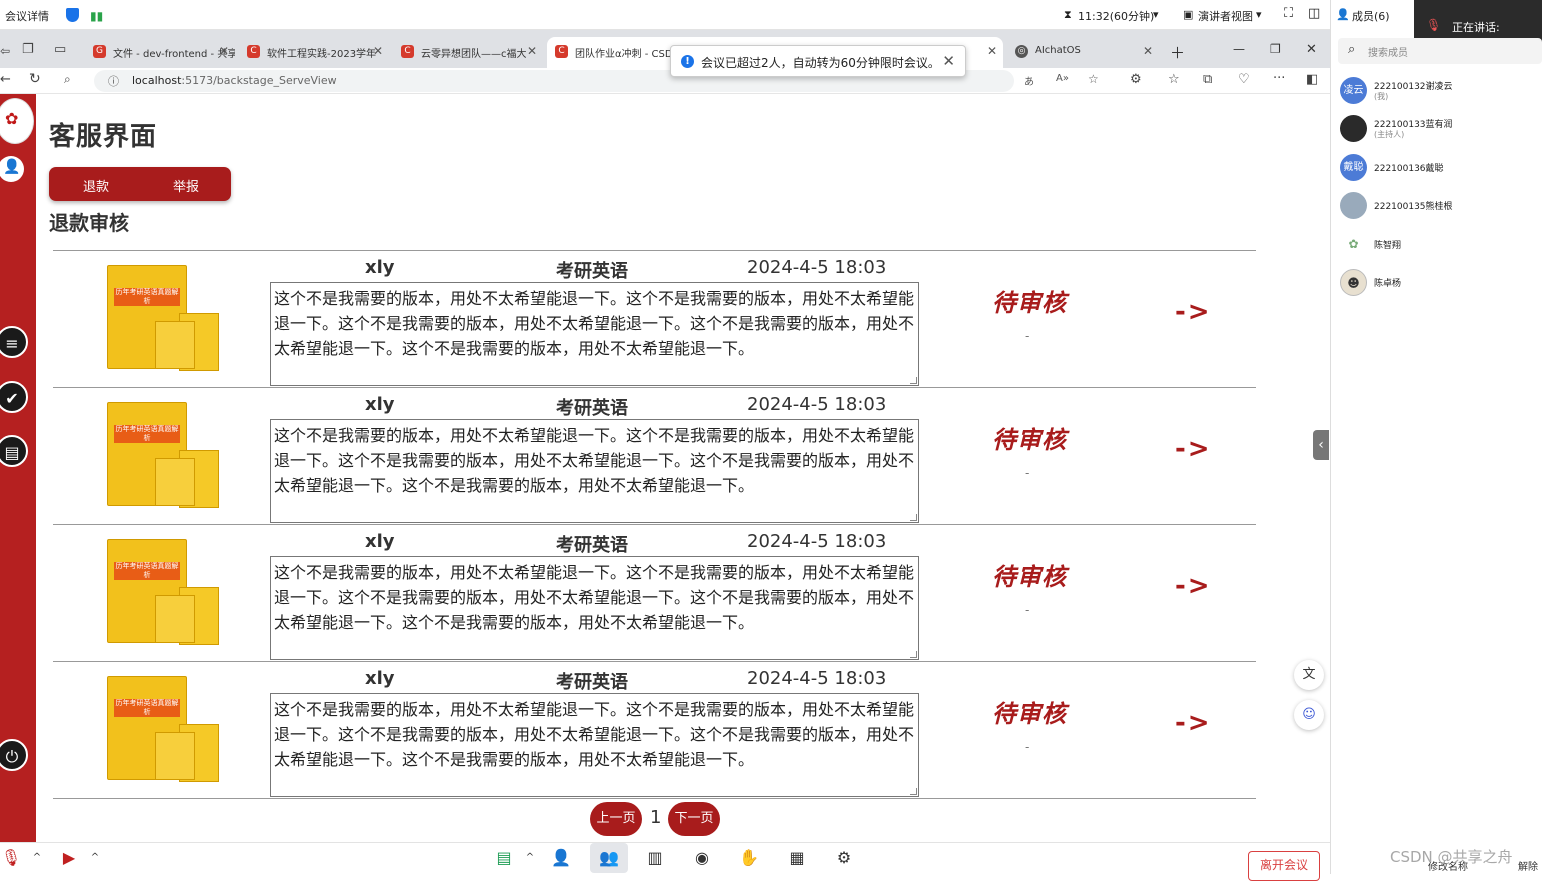  Describe the element at coordinates (27, 16) in the screenshot. I see `meeting-title: 会议详情` at that location.